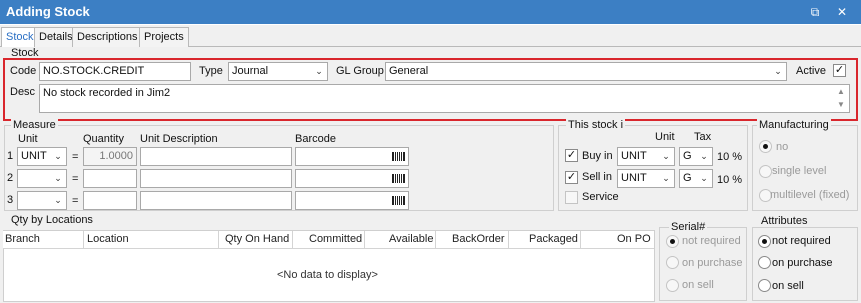  What do you see at coordinates (553, 239) in the screenshot?
I see `column-header-packaged: Packaged` at bounding box center [553, 239].